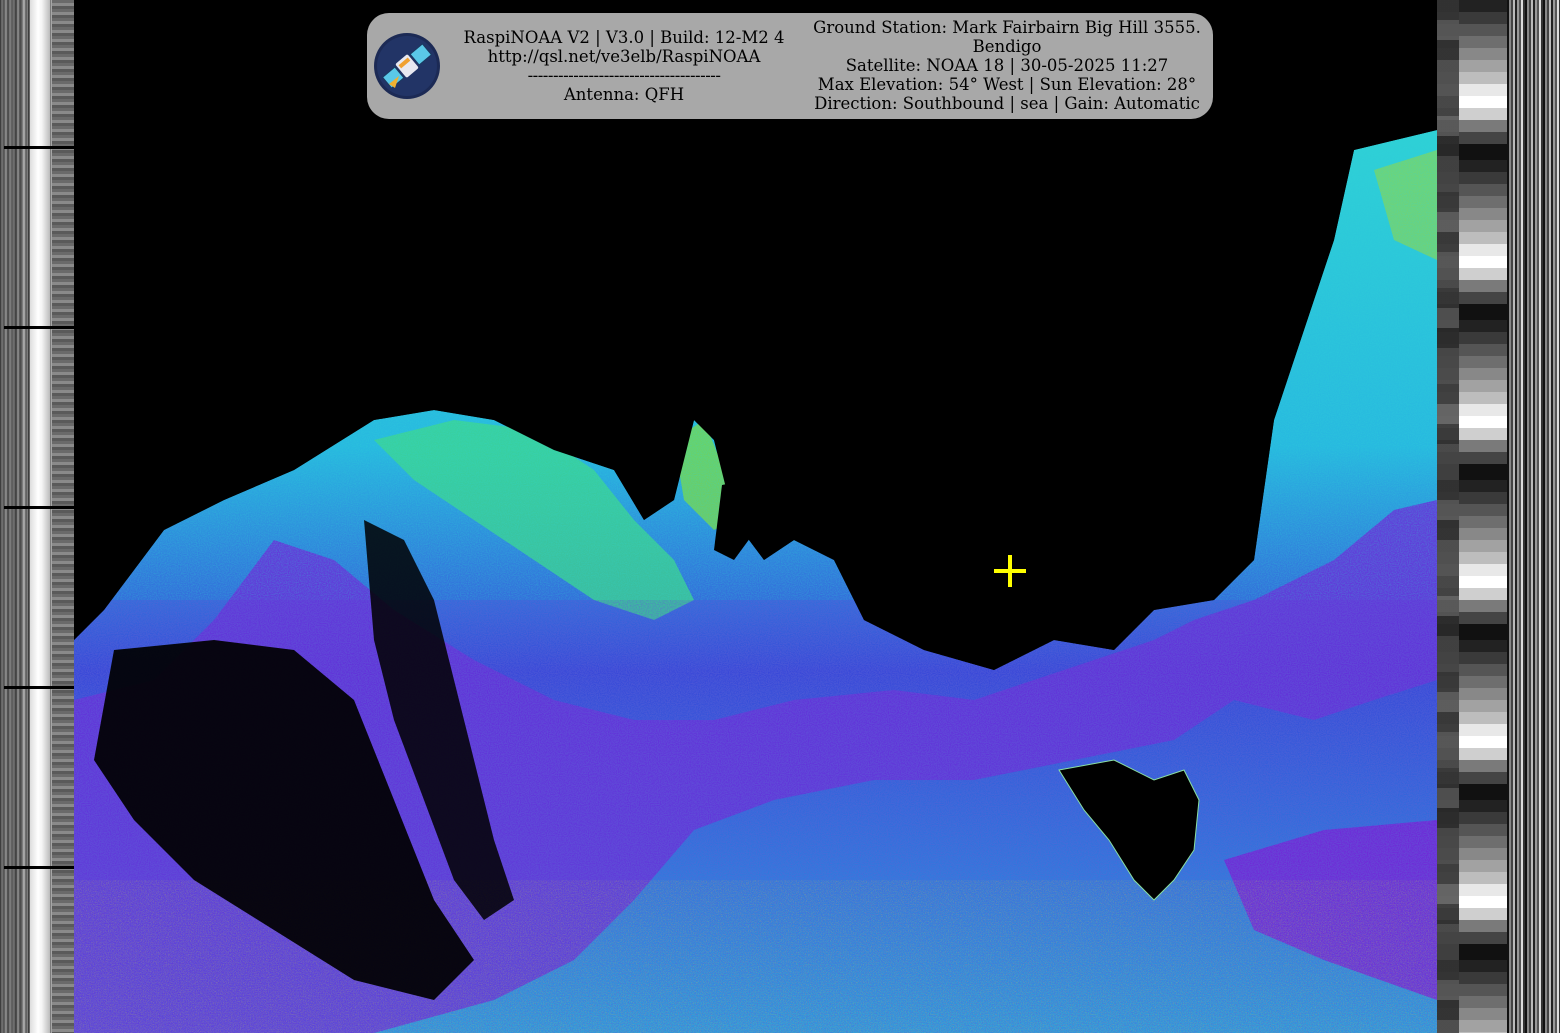 This screenshot has width=1560, height=1033. I want to click on telemetry-white-band, so click(40, 516).